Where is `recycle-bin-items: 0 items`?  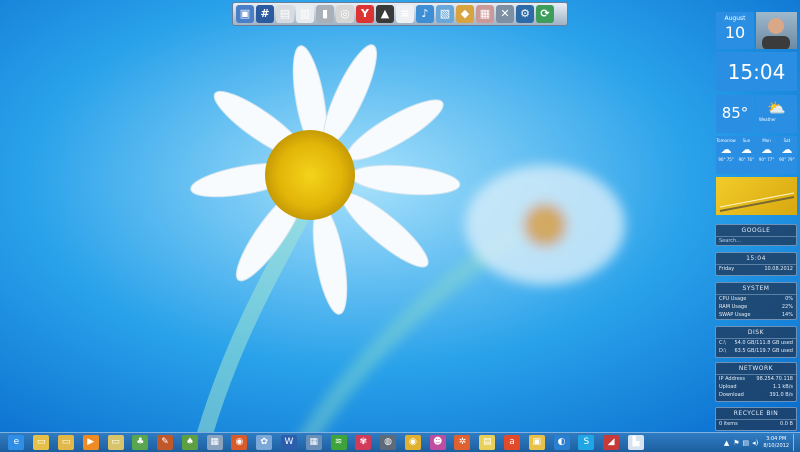 recycle-bin-items: 0 items is located at coordinates (728, 424).